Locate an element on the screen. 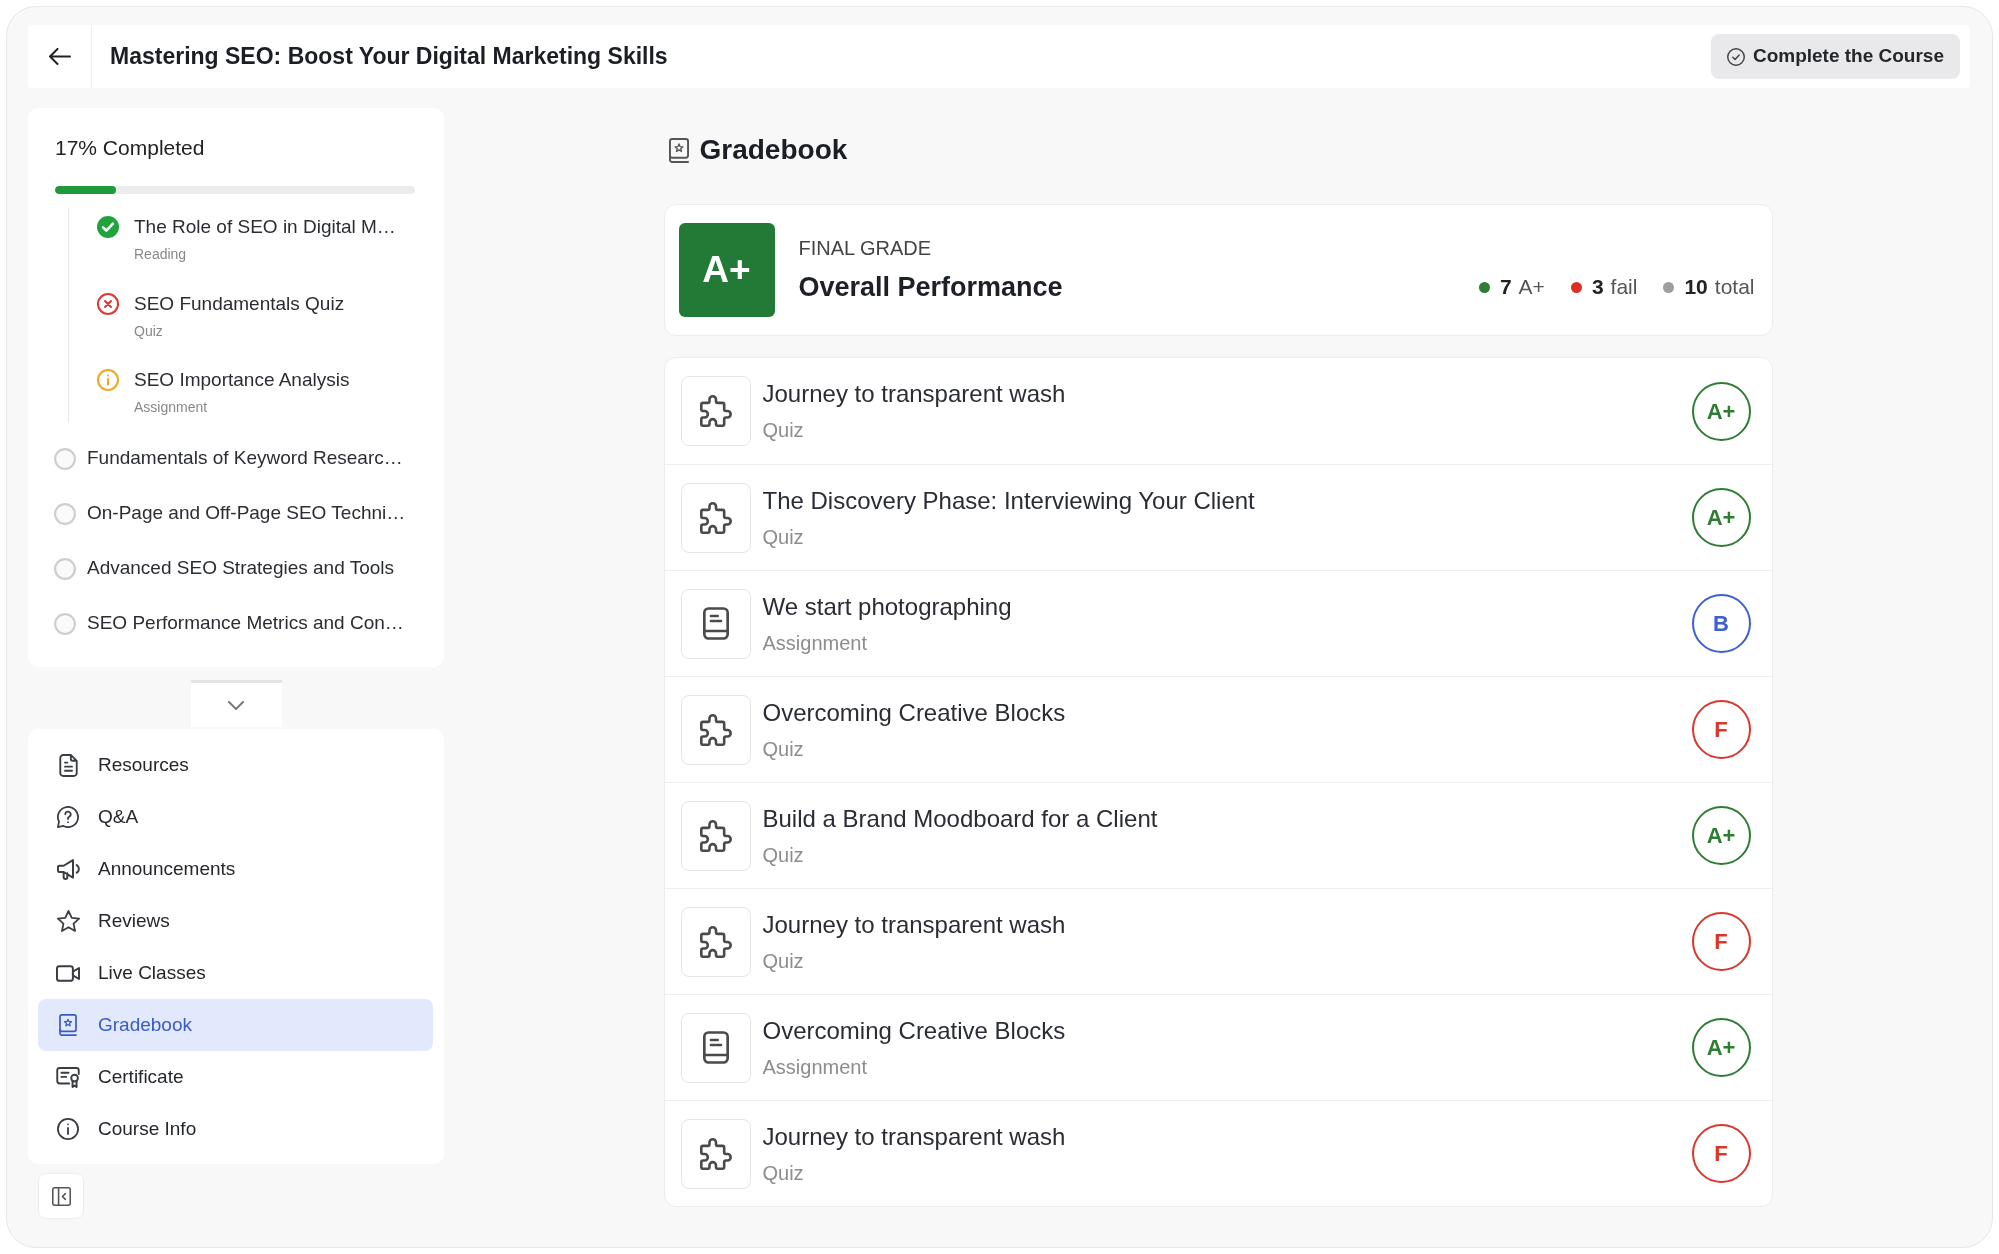 Image resolution: width=1999 pixels, height=1254 pixels. grade-badge: B is located at coordinates (1721, 623).